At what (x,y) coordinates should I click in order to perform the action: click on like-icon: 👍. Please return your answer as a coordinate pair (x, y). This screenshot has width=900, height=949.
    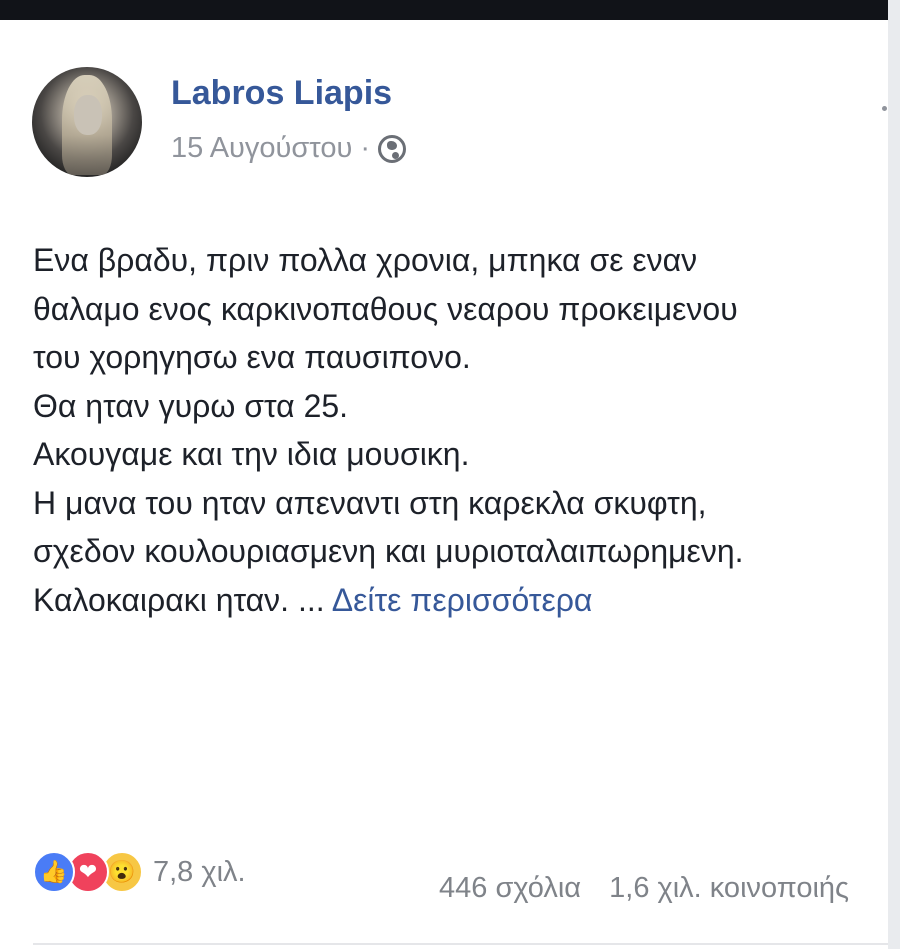
    Looking at the image, I should click on (54, 872).